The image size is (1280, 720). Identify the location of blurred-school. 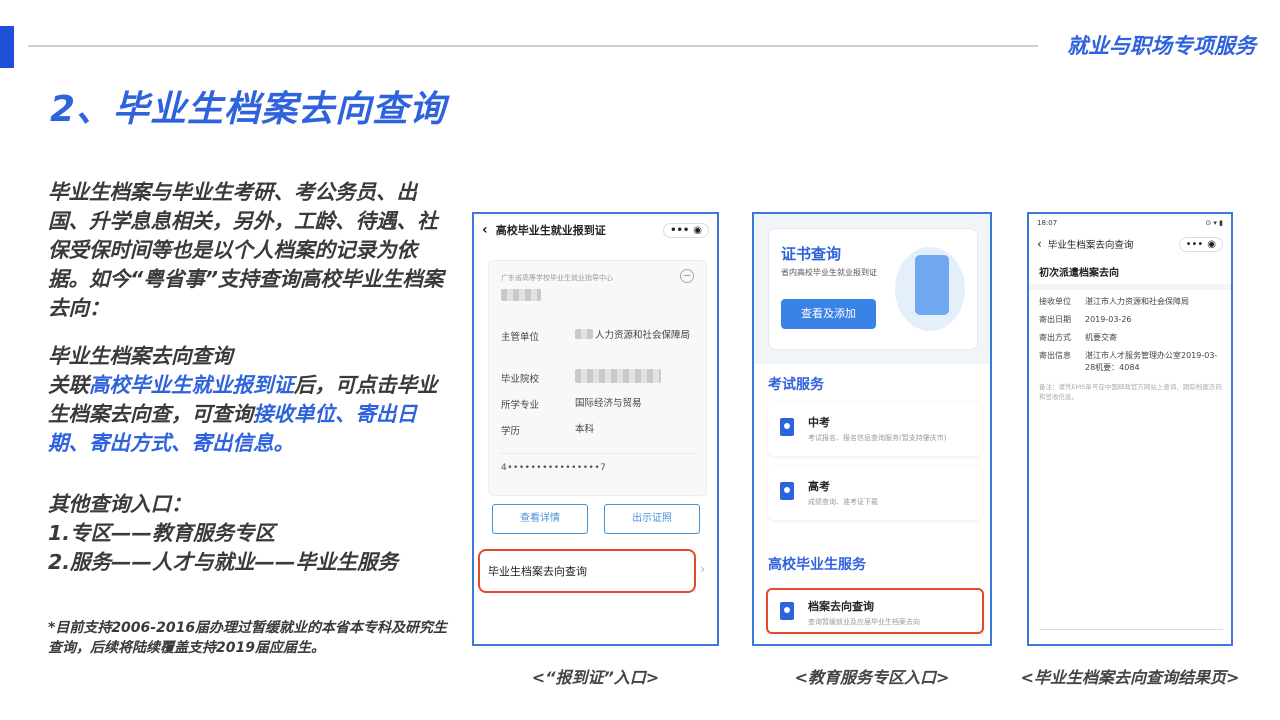
(618, 376).